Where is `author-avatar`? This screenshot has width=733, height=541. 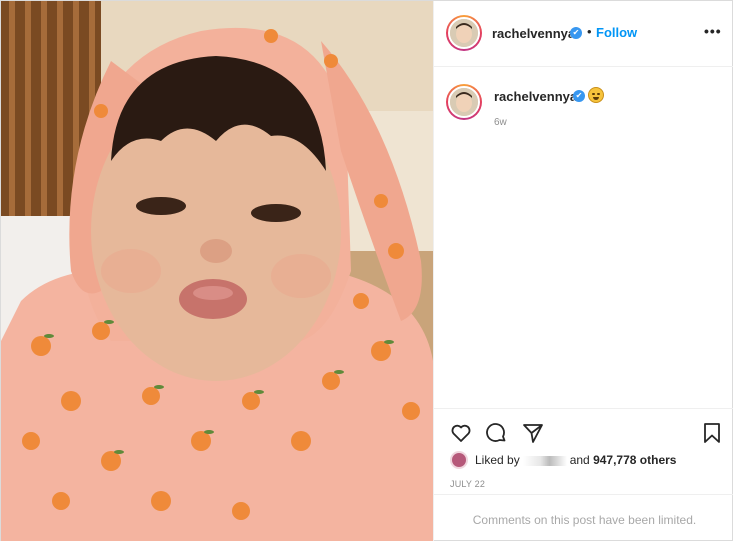 author-avatar is located at coordinates (464, 33).